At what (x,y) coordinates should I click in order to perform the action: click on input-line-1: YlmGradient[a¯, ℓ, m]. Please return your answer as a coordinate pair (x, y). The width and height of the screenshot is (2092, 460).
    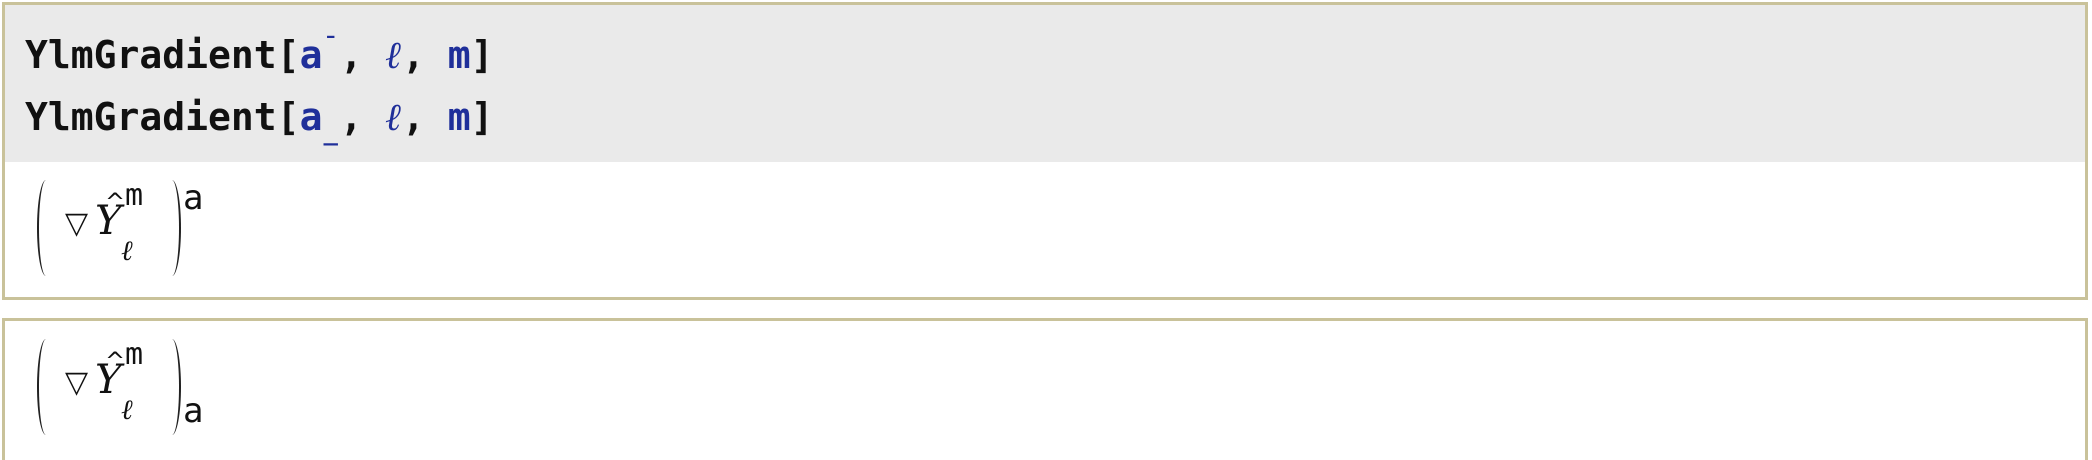
    Looking at the image, I should click on (259, 57).